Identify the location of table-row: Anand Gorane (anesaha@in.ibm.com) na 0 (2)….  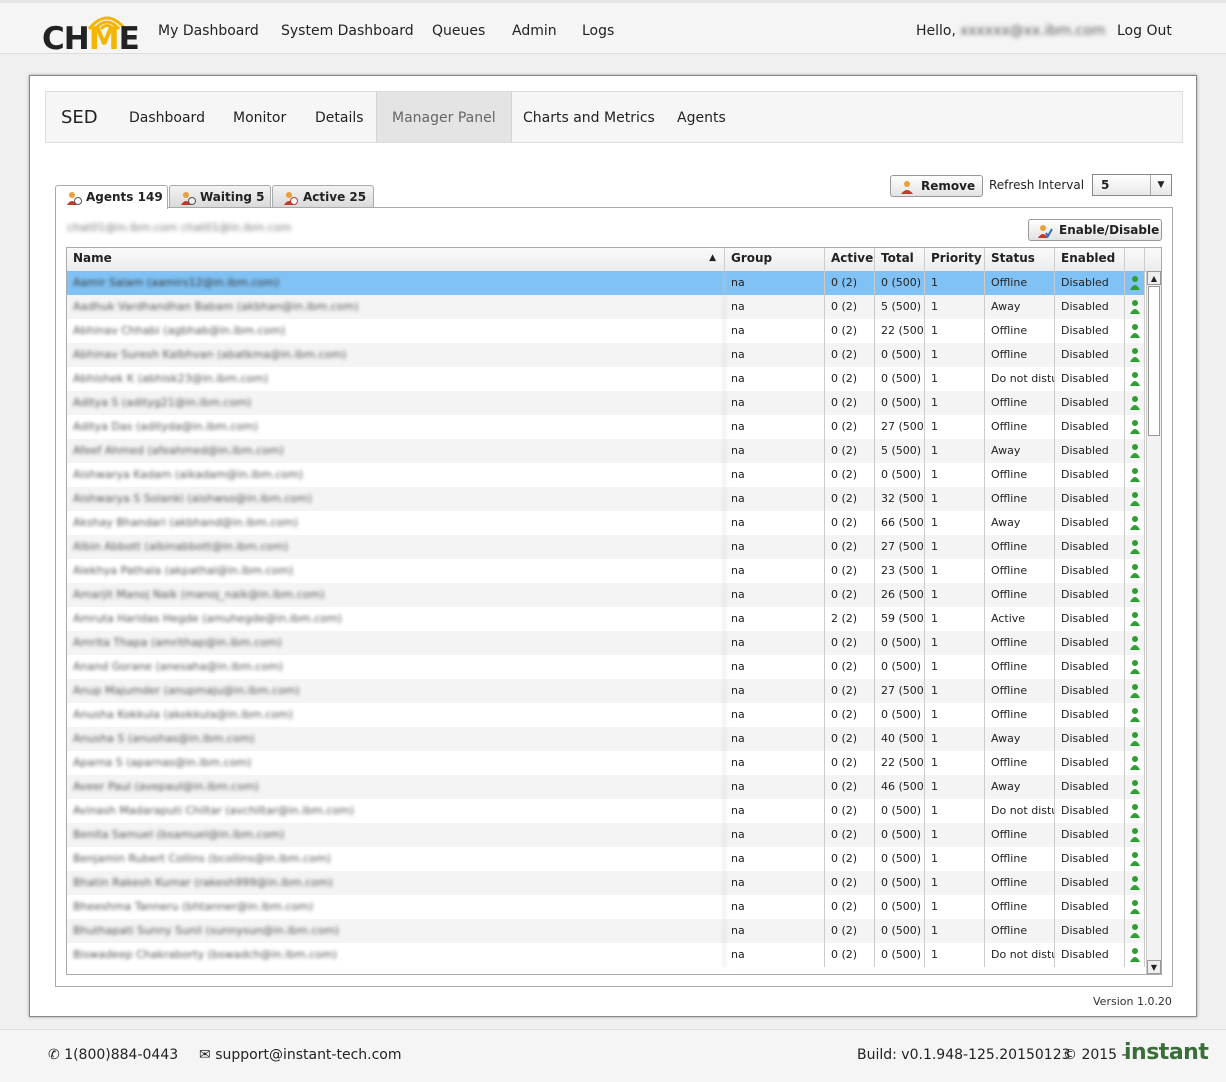
(606, 667).